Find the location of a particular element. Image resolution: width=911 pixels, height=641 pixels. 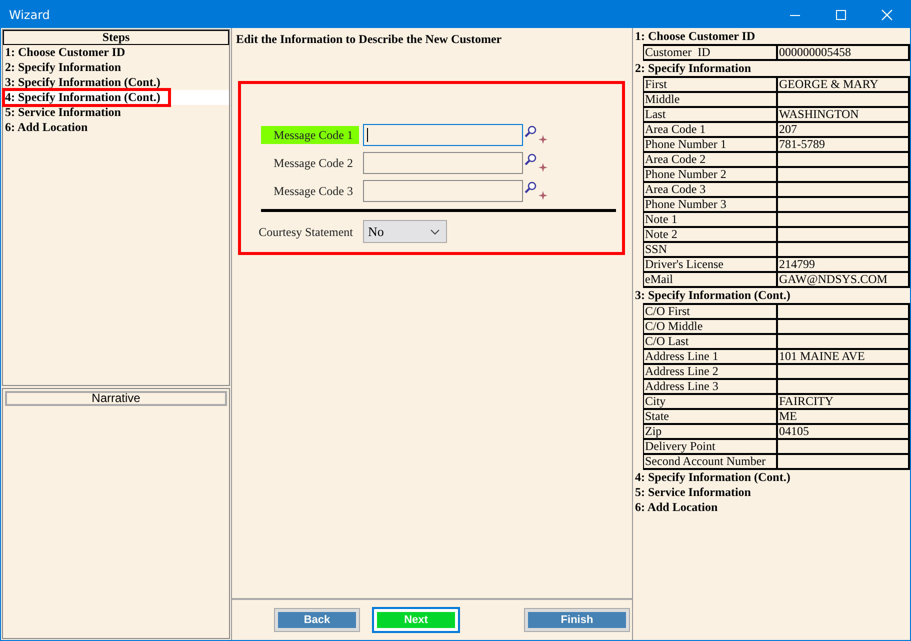

table-cell: Second Account Number is located at coordinates (711, 462).